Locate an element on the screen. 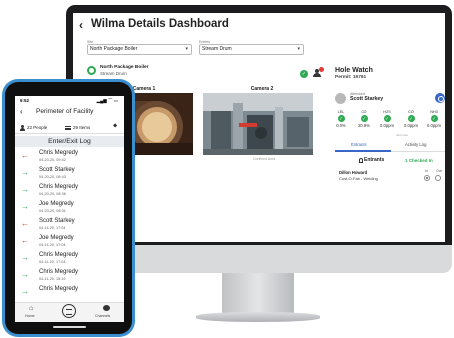 This screenshot has height=338, width=454. entrants-label: Entrants is located at coordinates (374, 160).